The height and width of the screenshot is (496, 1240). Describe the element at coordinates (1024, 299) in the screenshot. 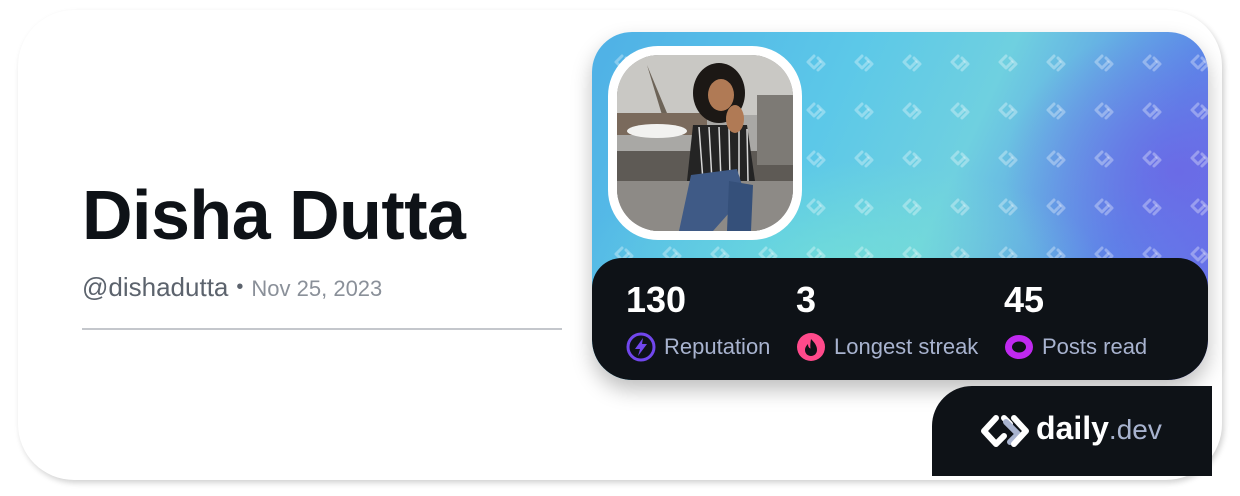

I see `stat-value: 45` at that location.